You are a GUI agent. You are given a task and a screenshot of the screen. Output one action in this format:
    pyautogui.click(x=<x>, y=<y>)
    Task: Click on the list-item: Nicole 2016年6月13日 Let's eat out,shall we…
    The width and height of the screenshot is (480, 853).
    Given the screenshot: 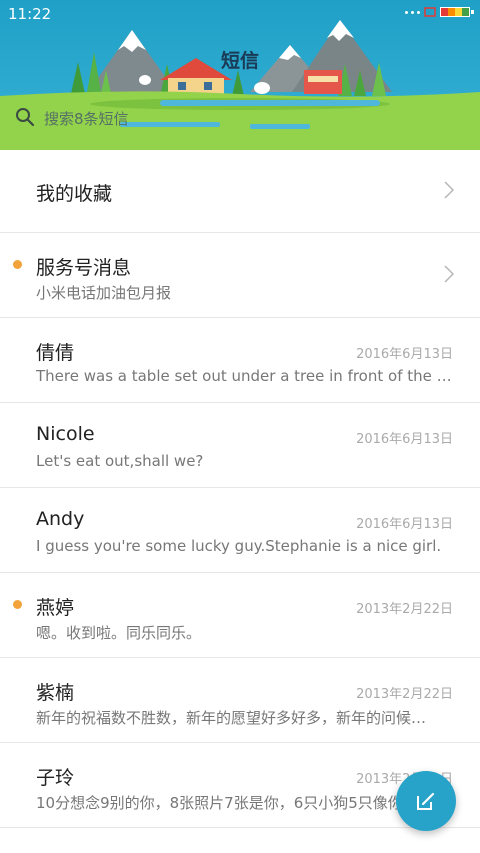 What is the action you would take?
    pyautogui.click(x=240, y=445)
    